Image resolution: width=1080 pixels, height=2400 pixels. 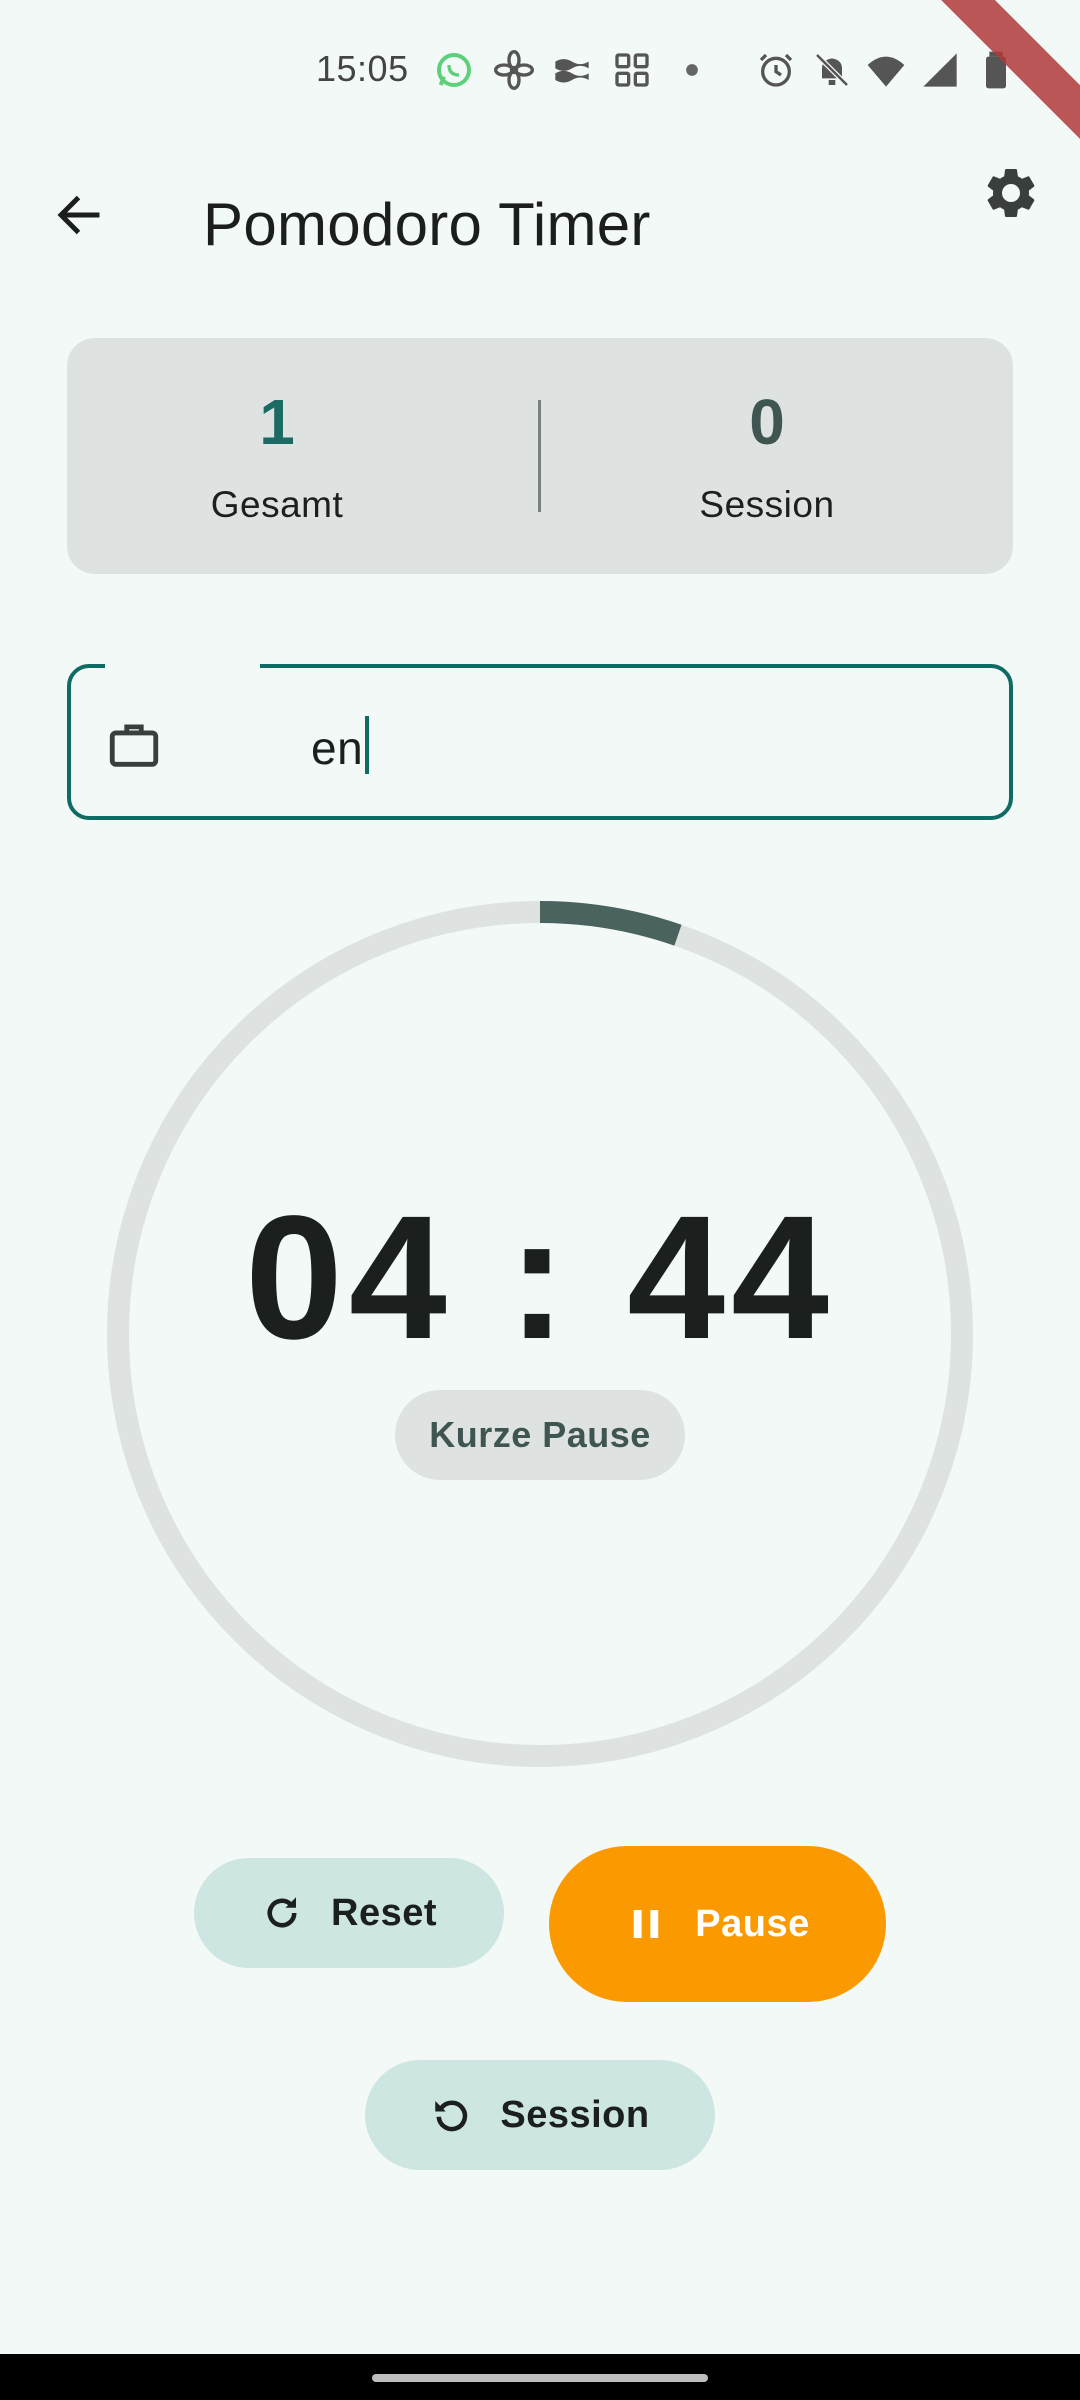 I want to click on reset-button: Reset, so click(x=349, y=1913).